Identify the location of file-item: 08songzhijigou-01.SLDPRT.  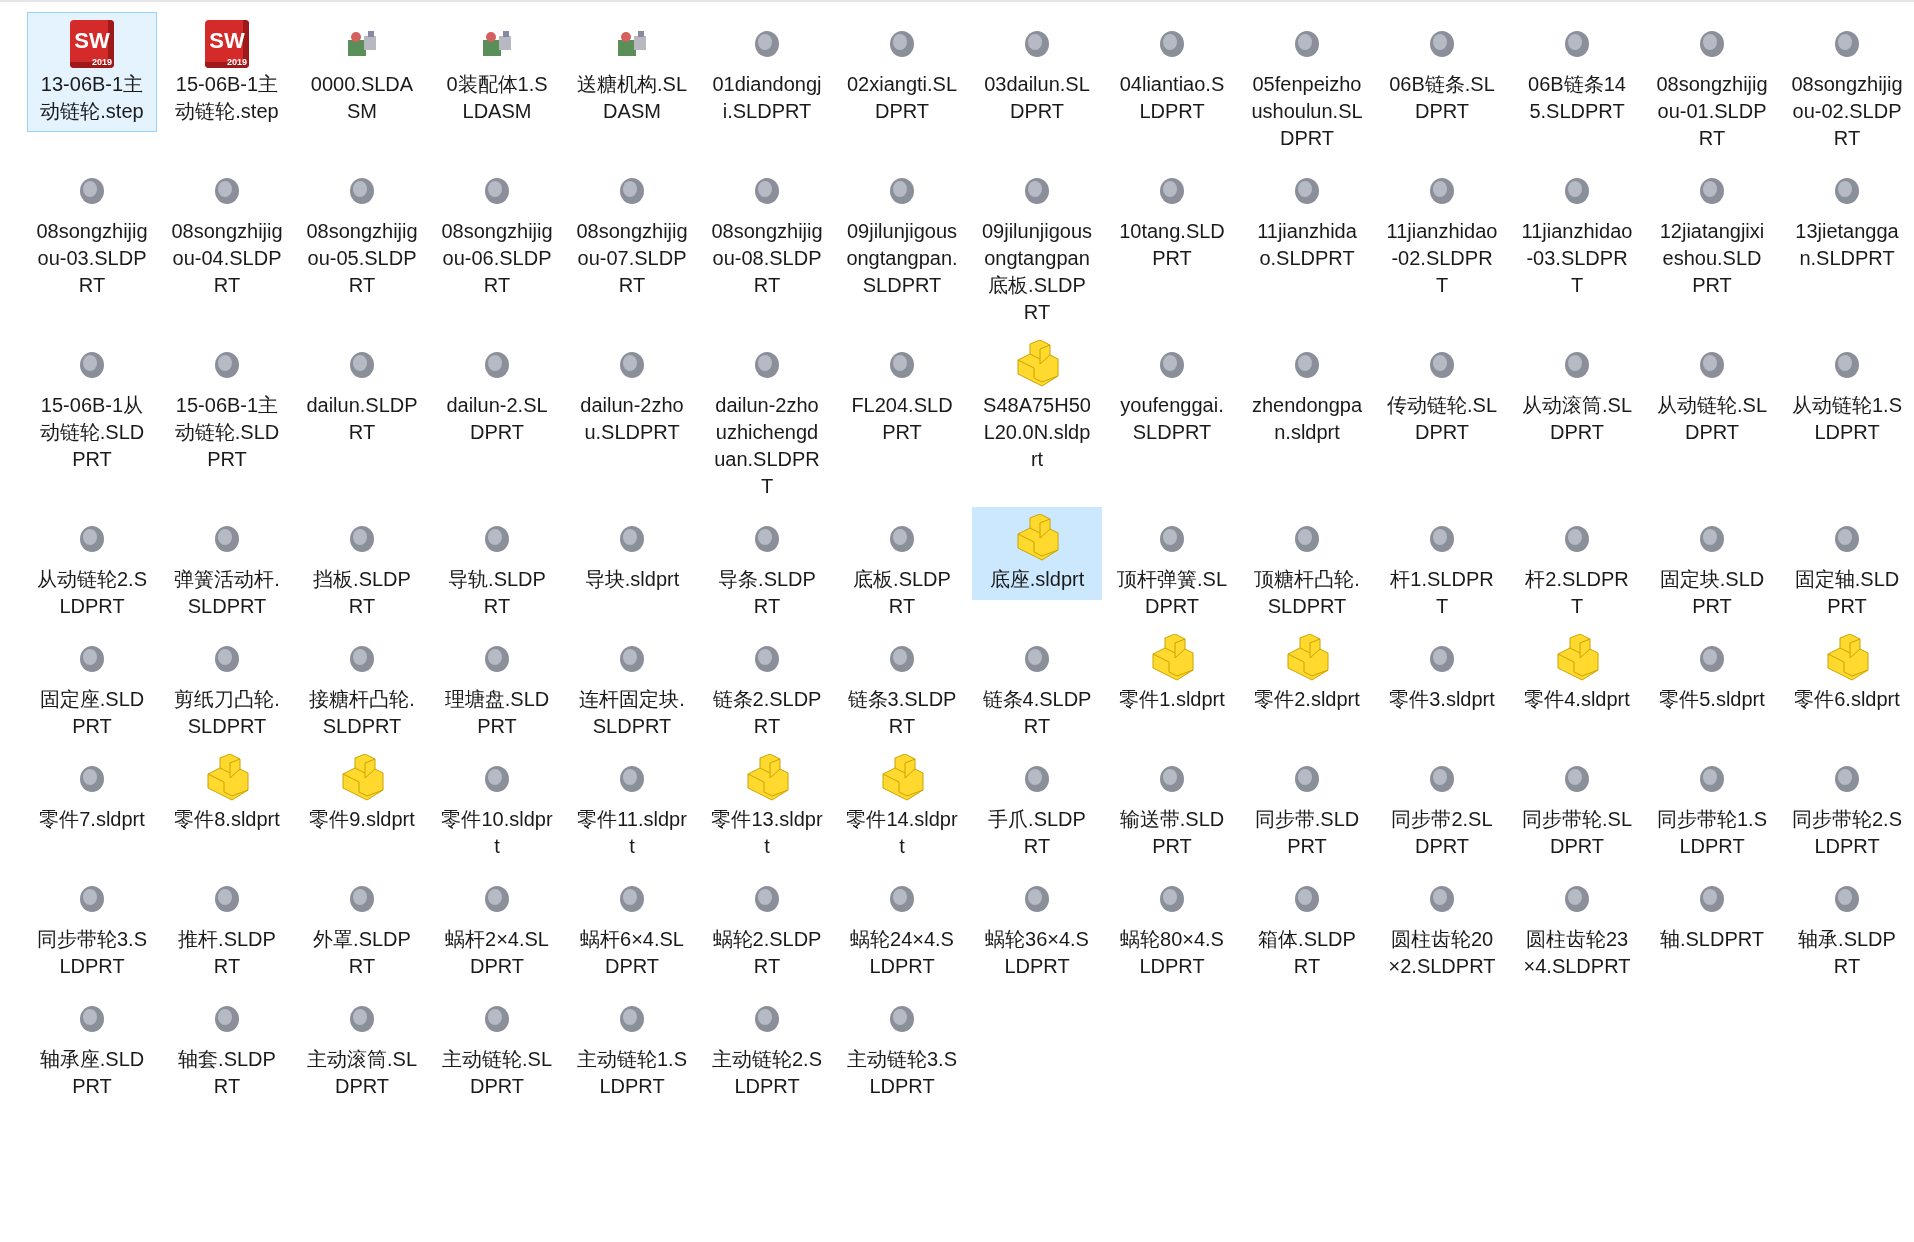
(1712, 85).